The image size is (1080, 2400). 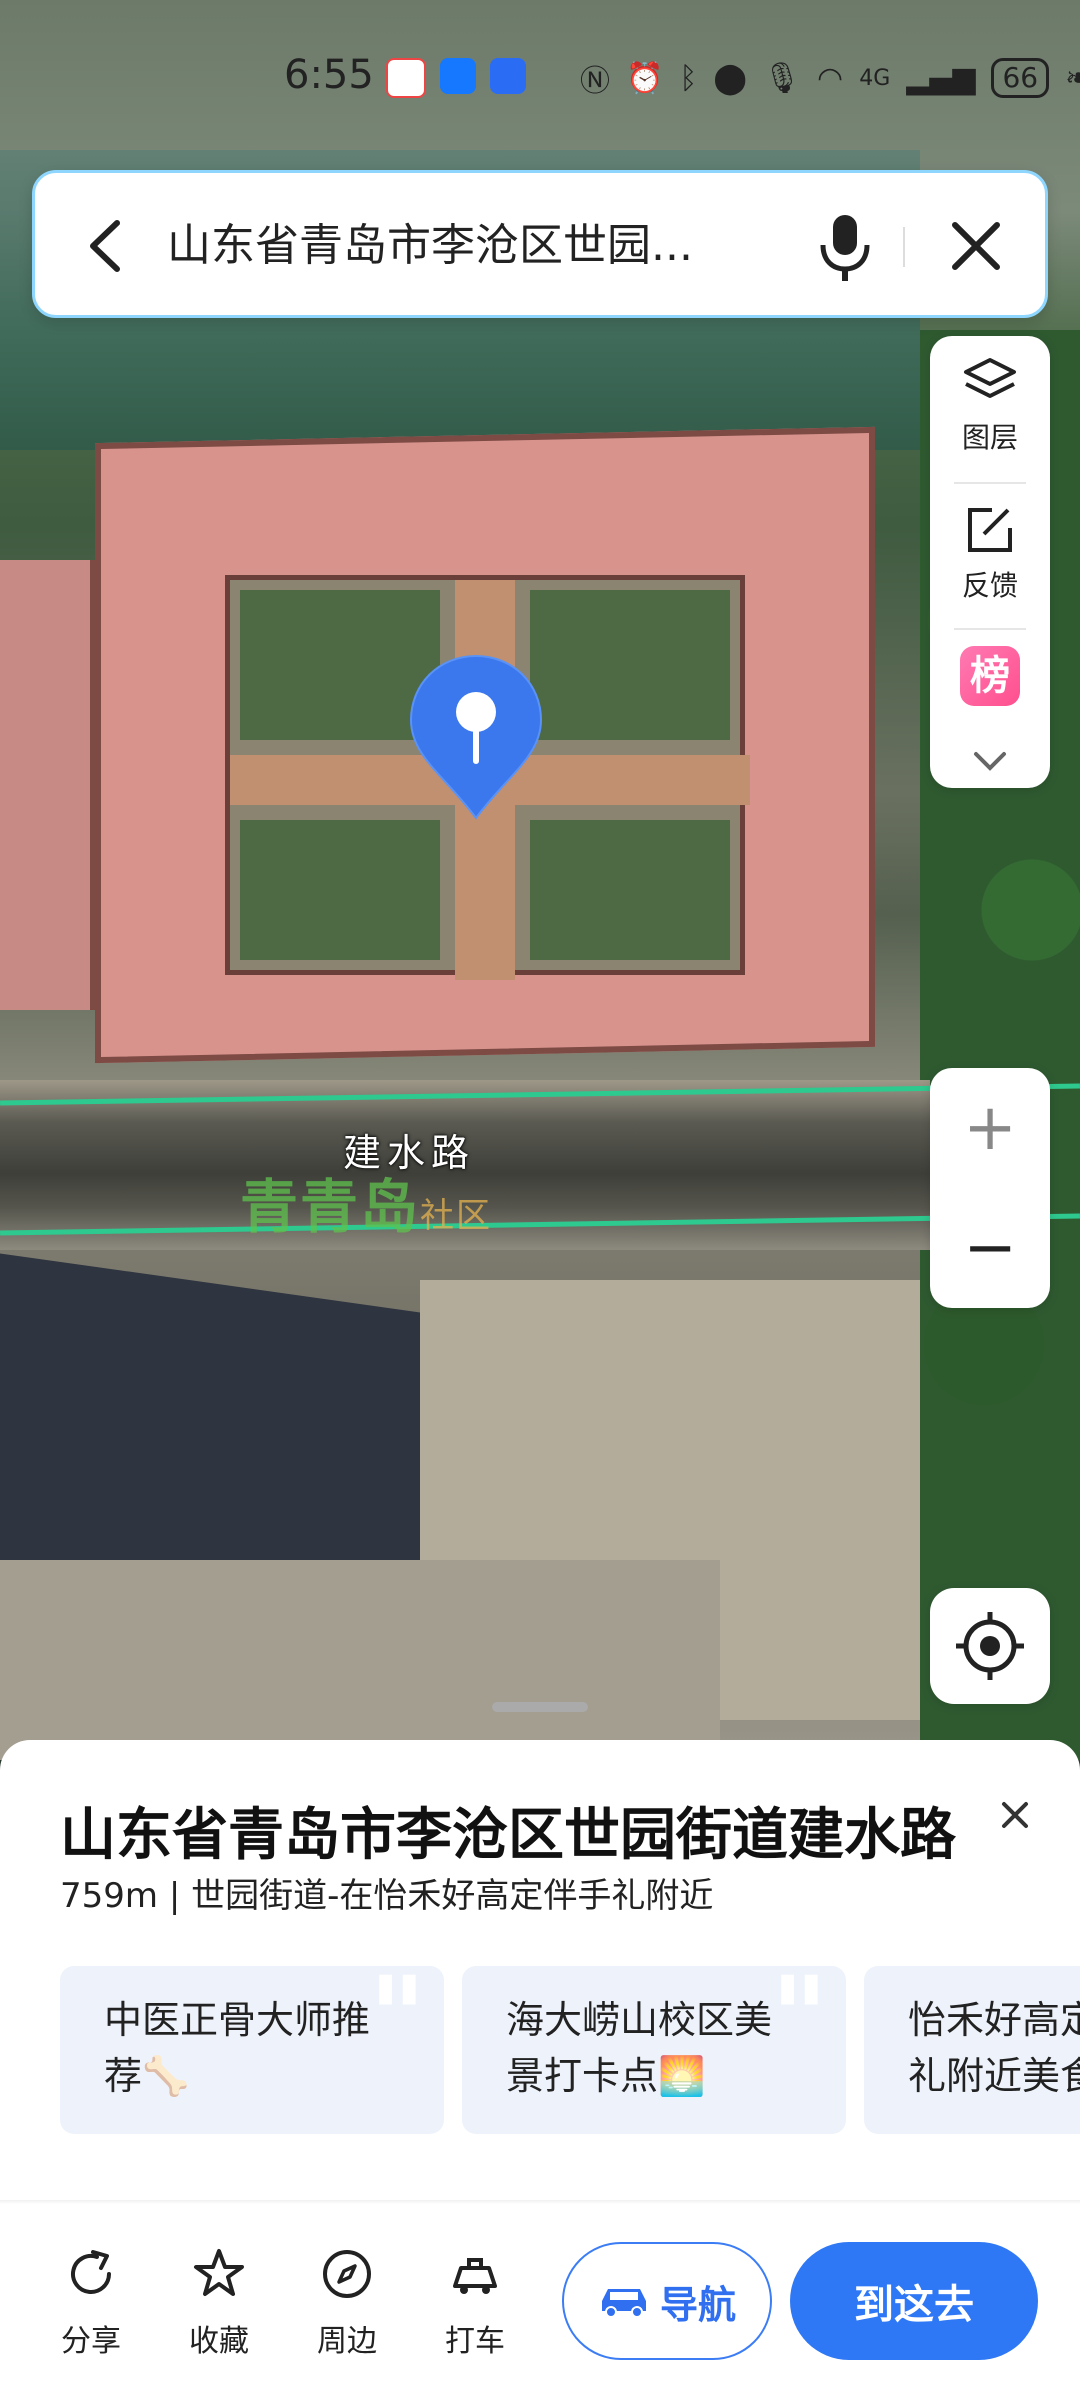 What do you see at coordinates (990, 378) in the screenshot?
I see `layers-icon` at bounding box center [990, 378].